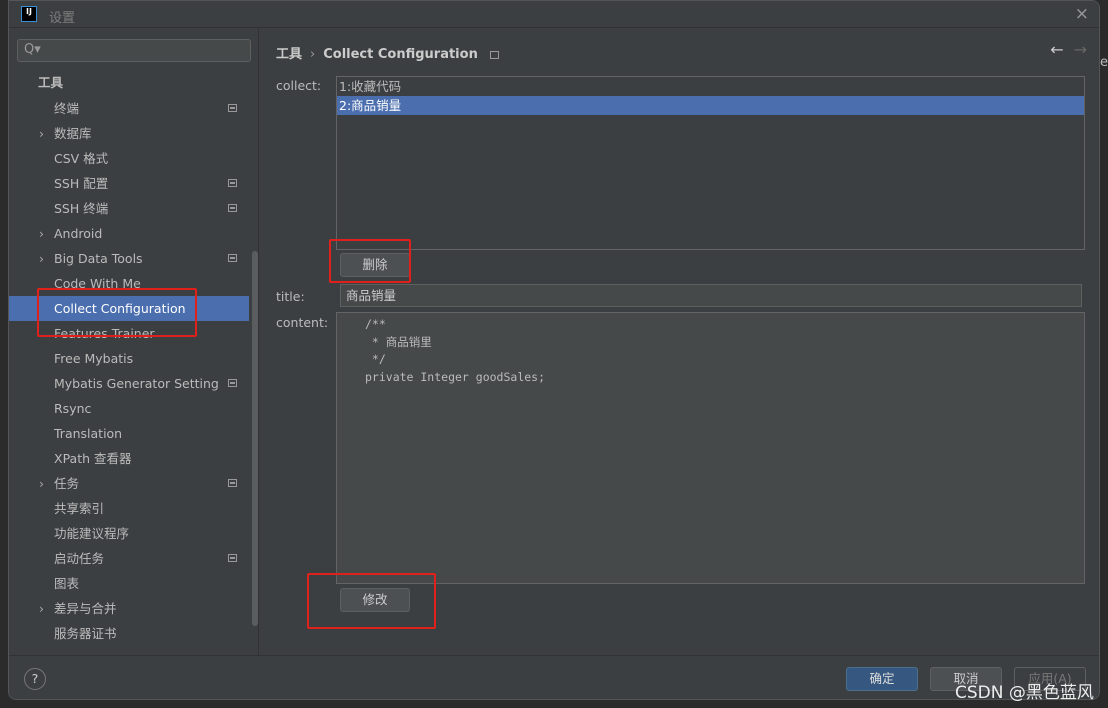 The width and height of the screenshot is (1108, 708). Describe the element at coordinates (129, 633) in the screenshot. I see `sidebar-item: 服务器证书` at that location.